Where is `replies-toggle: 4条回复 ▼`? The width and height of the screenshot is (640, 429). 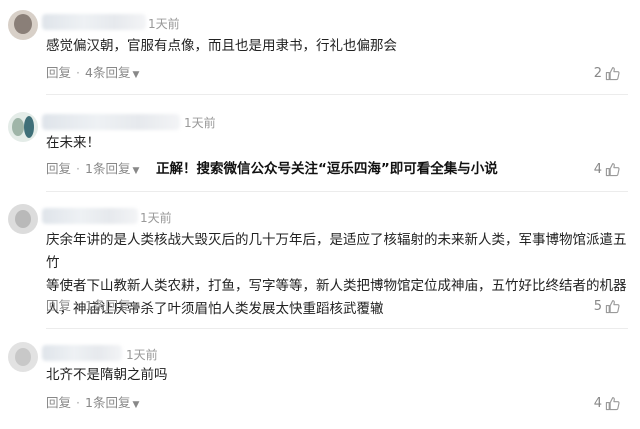 replies-toggle: 4条回复 ▼ is located at coordinates (112, 72).